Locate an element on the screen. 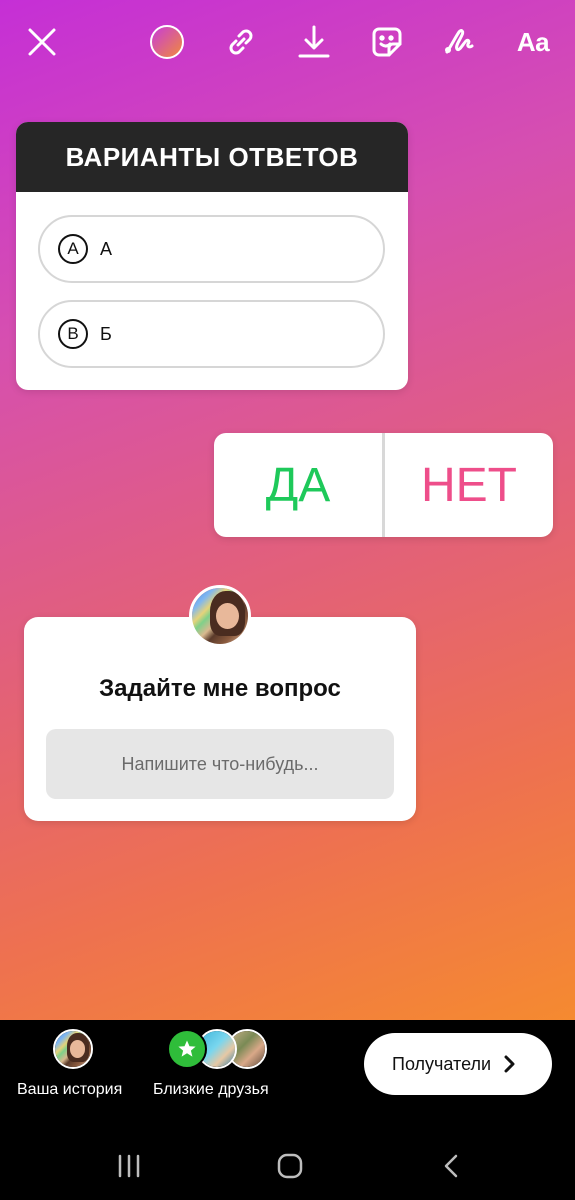 The height and width of the screenshot is (1200, 575). recipients-button: Получатели is located at coordinates (458, 1064).